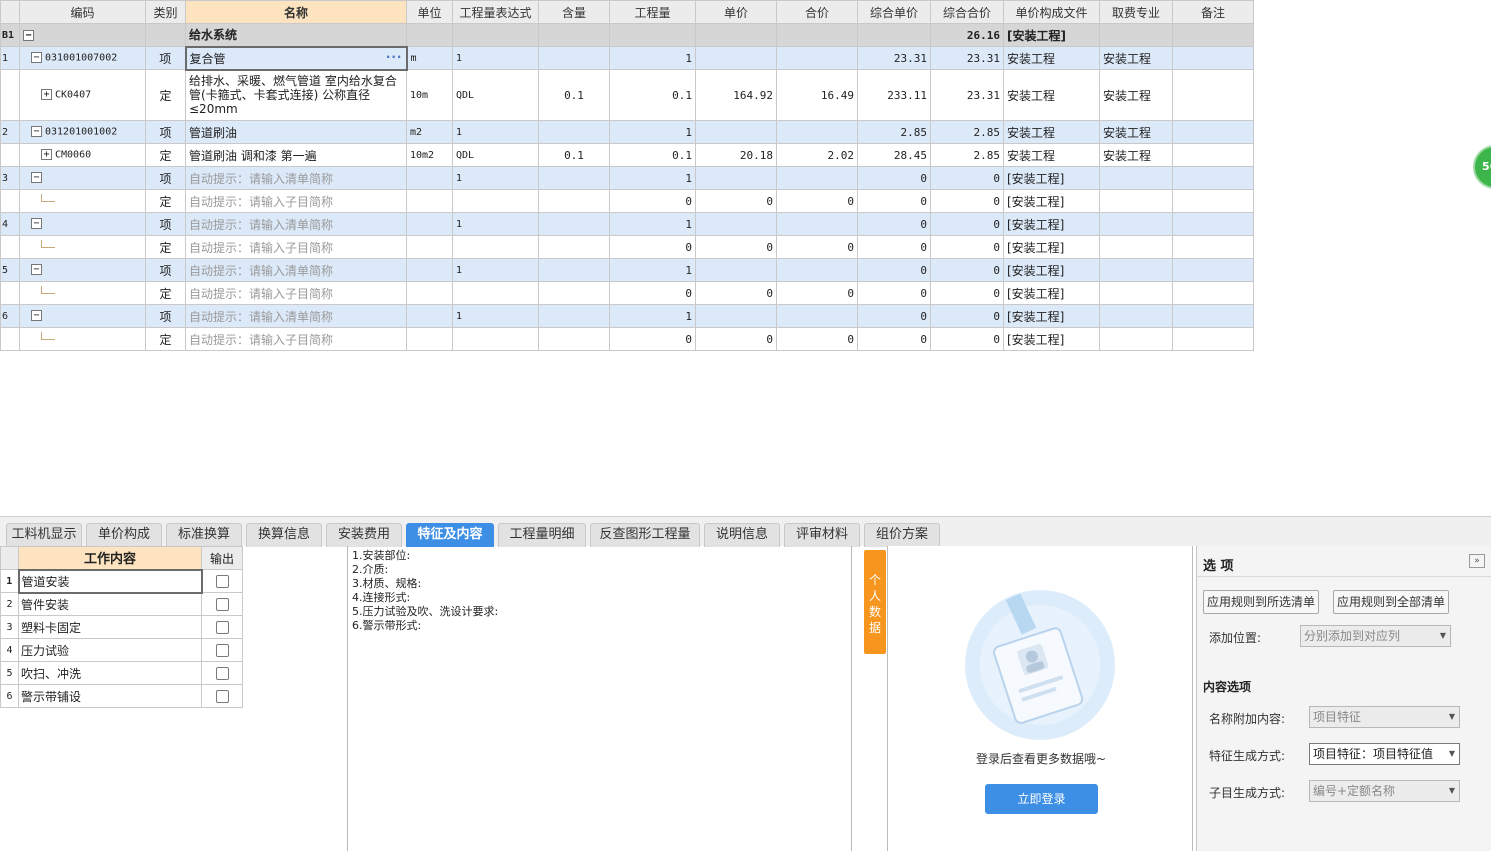  What do you see at coordinates (110, 696) in the screenshot?
I see `work-content-cell: 警示带铺设` at bounding box center [110, 696].